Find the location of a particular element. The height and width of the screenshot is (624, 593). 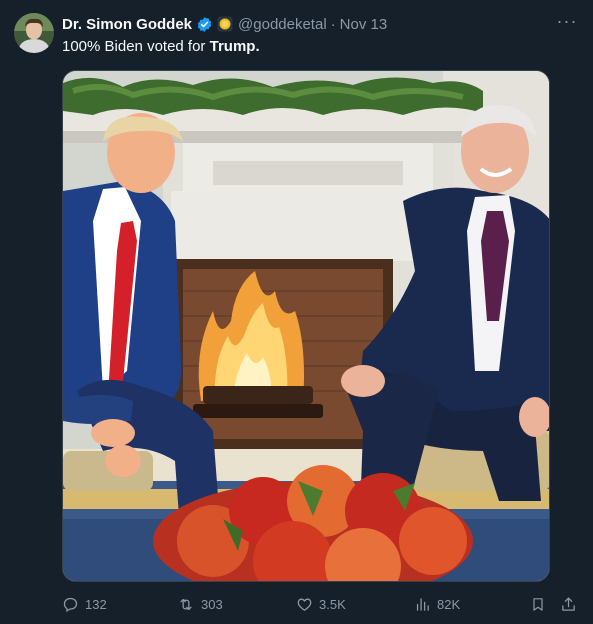

tweet-date: Nov 13 is located at coordinates (364, 24).